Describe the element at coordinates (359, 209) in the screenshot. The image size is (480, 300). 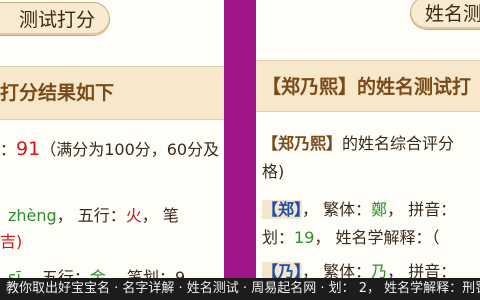
I see `char1-detail-line: 【郑】， 繁体：鄭， 拼音：` at that location.